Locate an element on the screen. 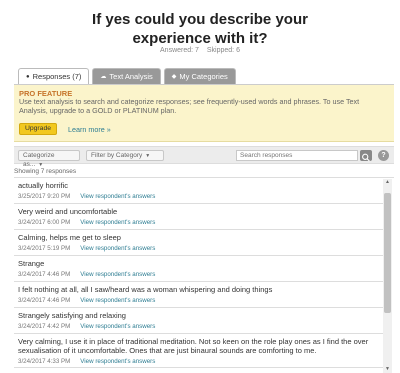 This screenshot has width=400, height=373. answered-count: Answered: 7 is located at coordinates (179, 50).